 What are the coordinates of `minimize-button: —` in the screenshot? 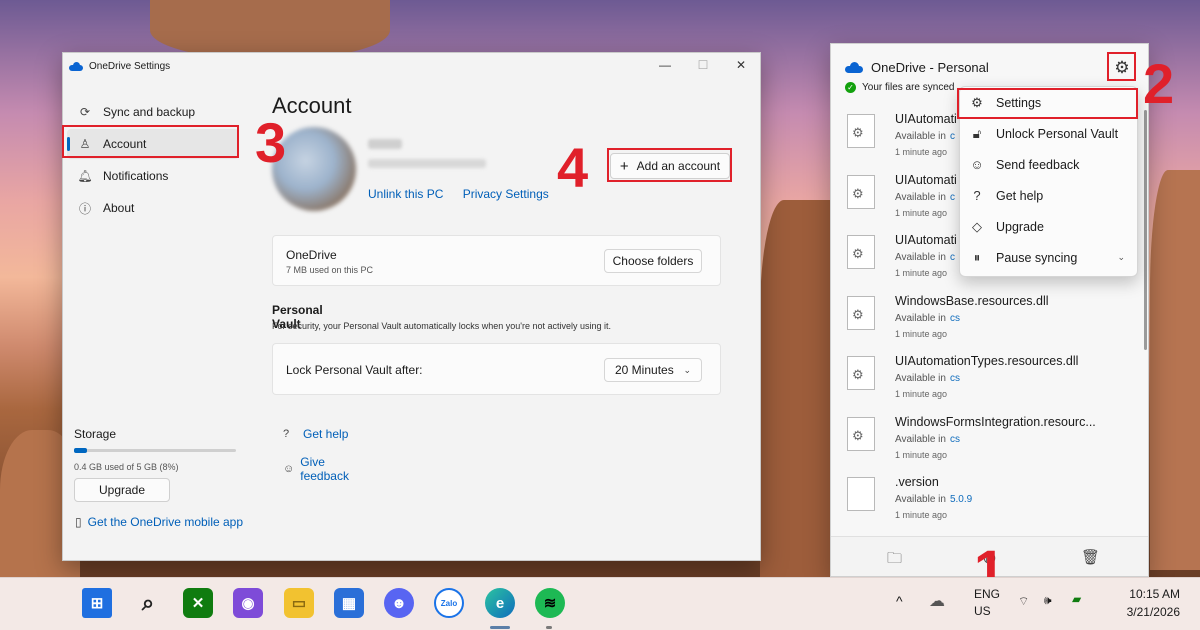 It's located at (665, 65).